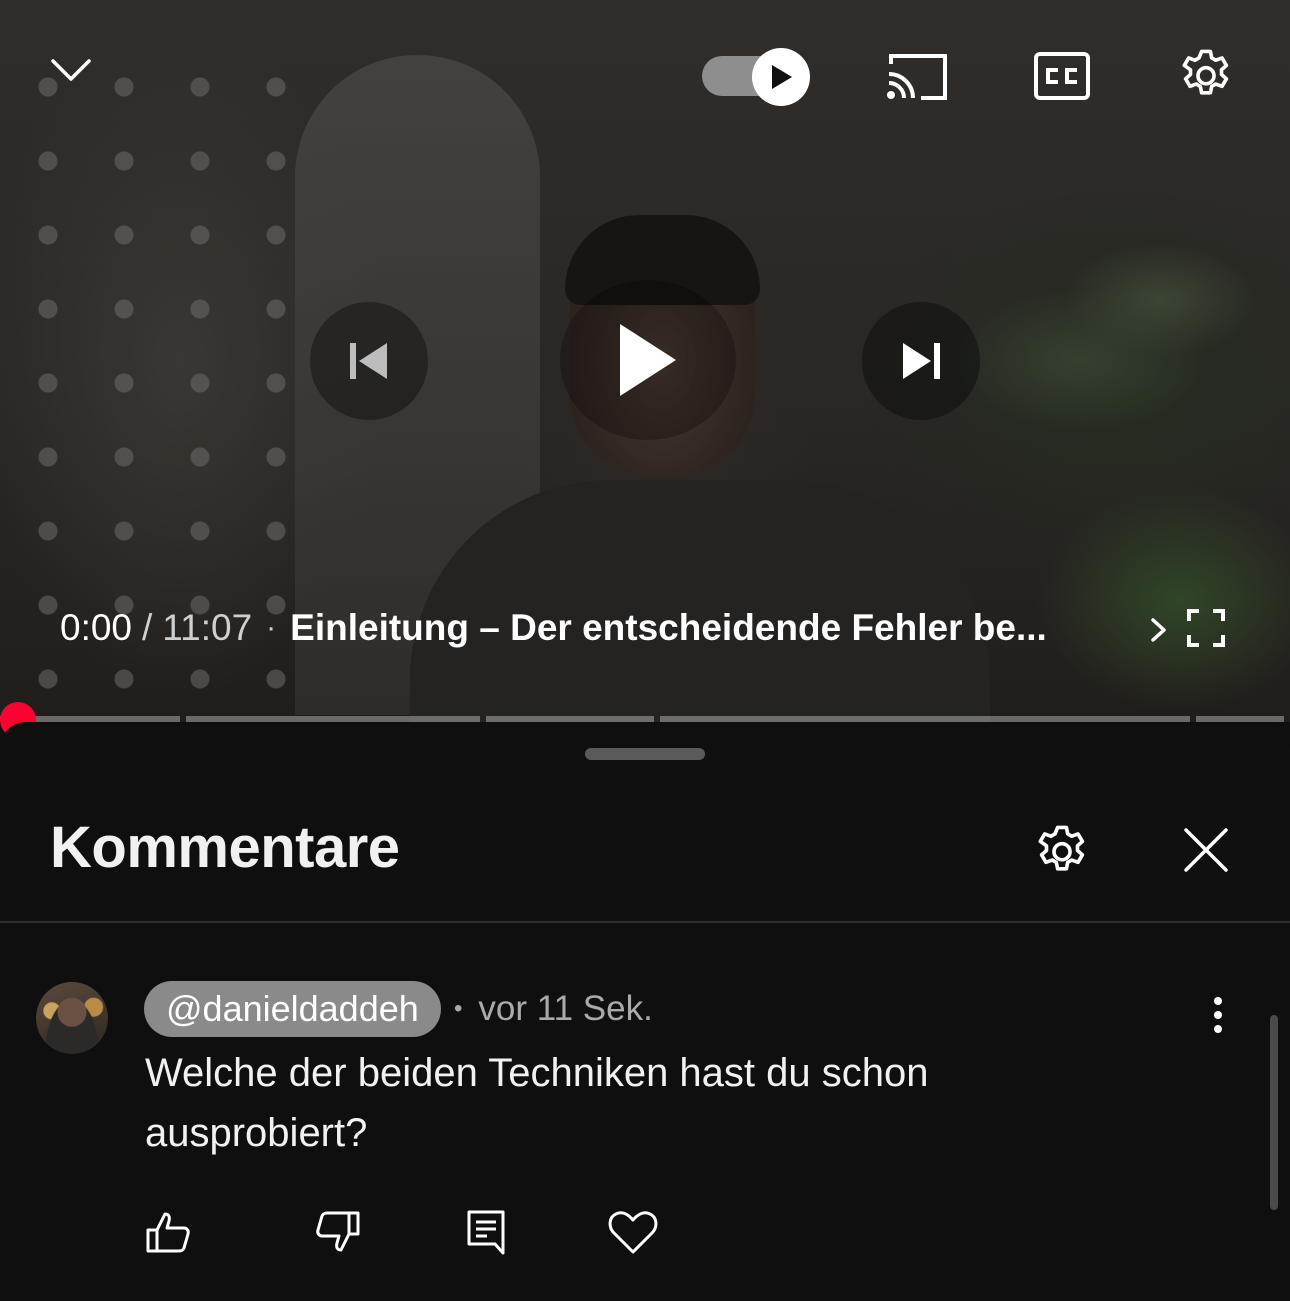  I want to click on comment-author: @danieldaddeh, so click(292, 1008).